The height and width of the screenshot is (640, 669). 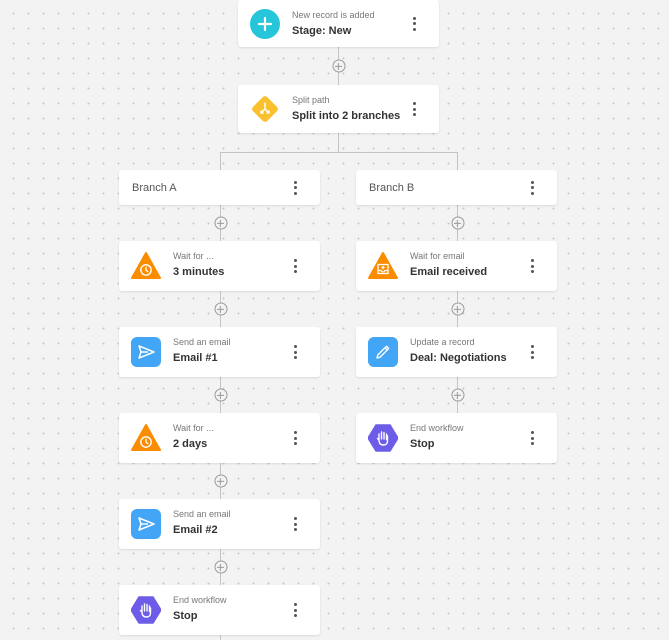 I want to click on trigger-card: New record is added Stage: New, so click(x=338, y=23).